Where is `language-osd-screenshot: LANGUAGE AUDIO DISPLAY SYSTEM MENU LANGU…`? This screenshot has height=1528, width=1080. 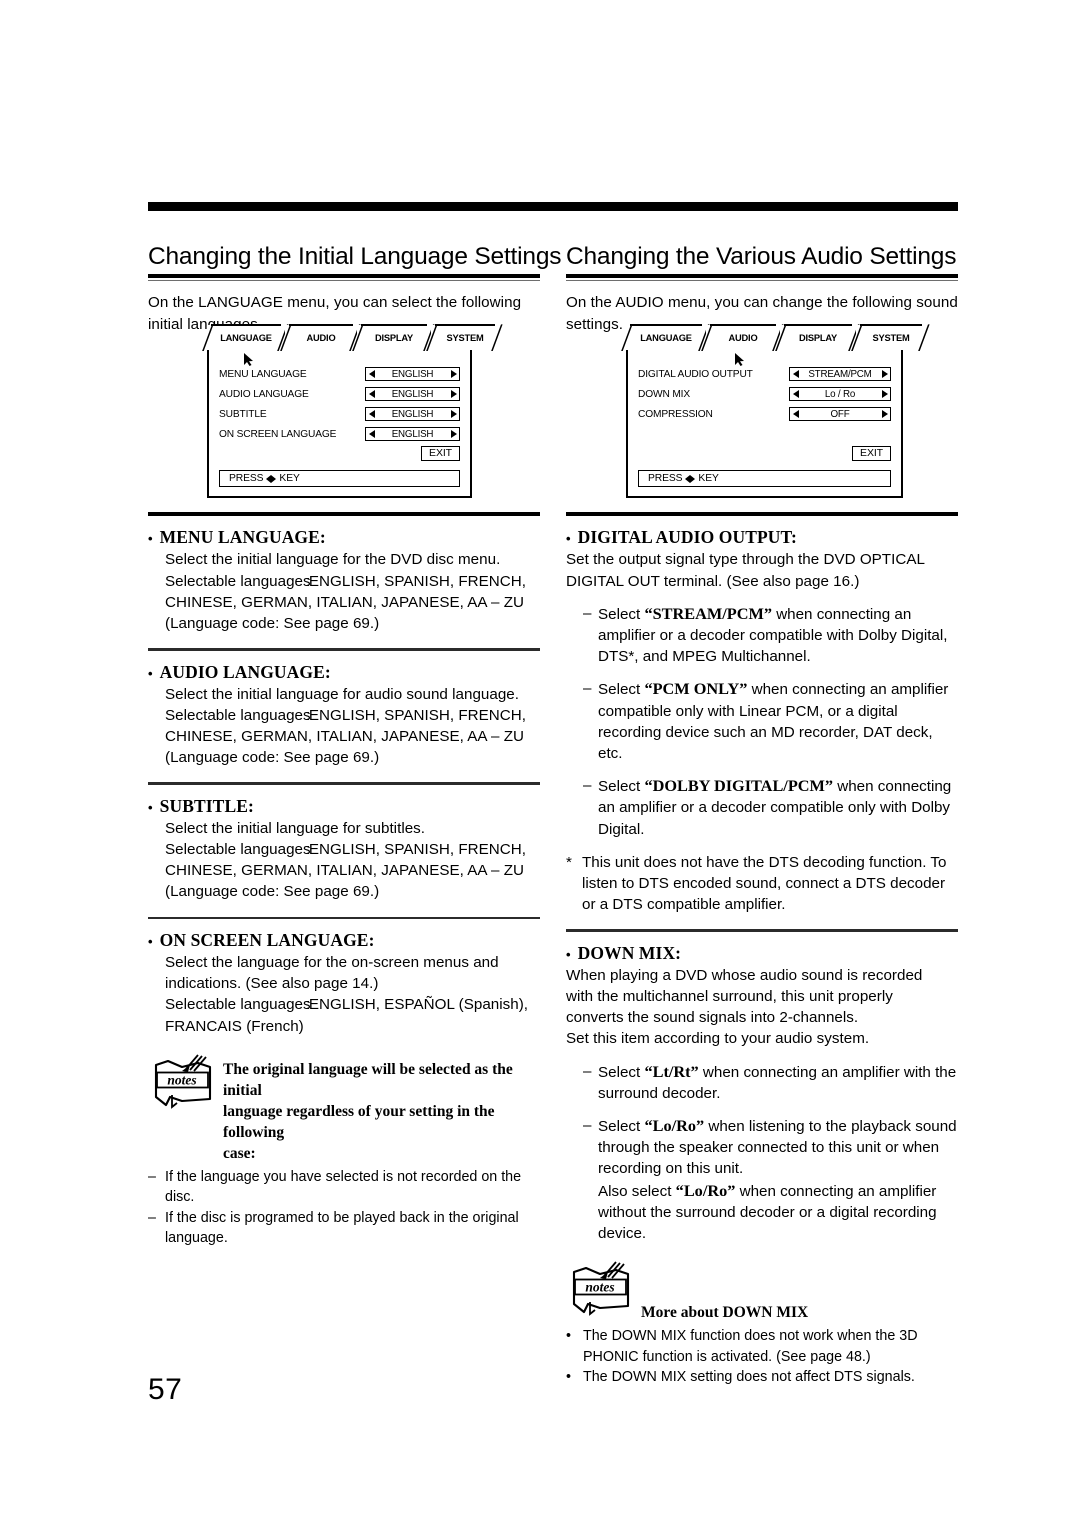 language-osd-screenshot: LANGUAGE AUDIO DISPLAY SYSTEM MENU LANGU… is located at coordinates (353, 411).